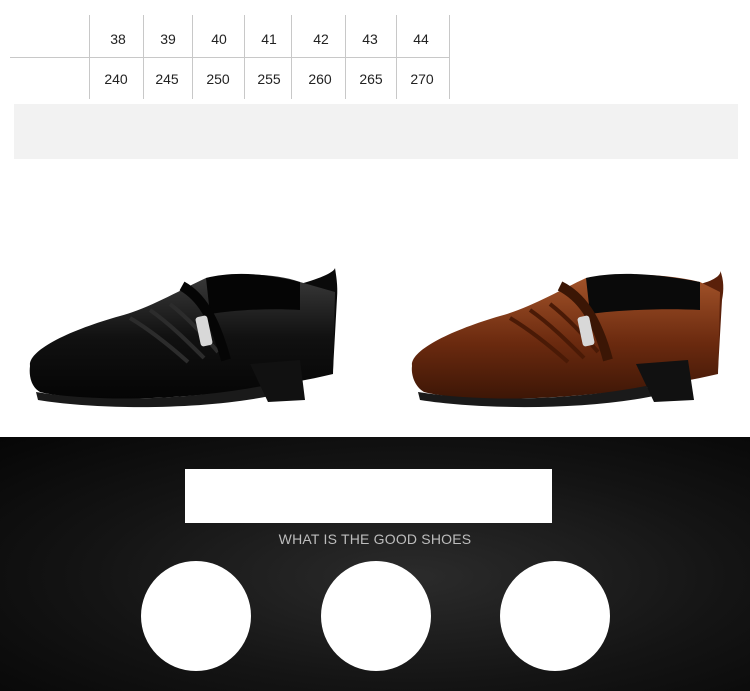 The height and width of the screenshot is (691, 750). I want to click on brown-shoe-image, so click(567, 339).